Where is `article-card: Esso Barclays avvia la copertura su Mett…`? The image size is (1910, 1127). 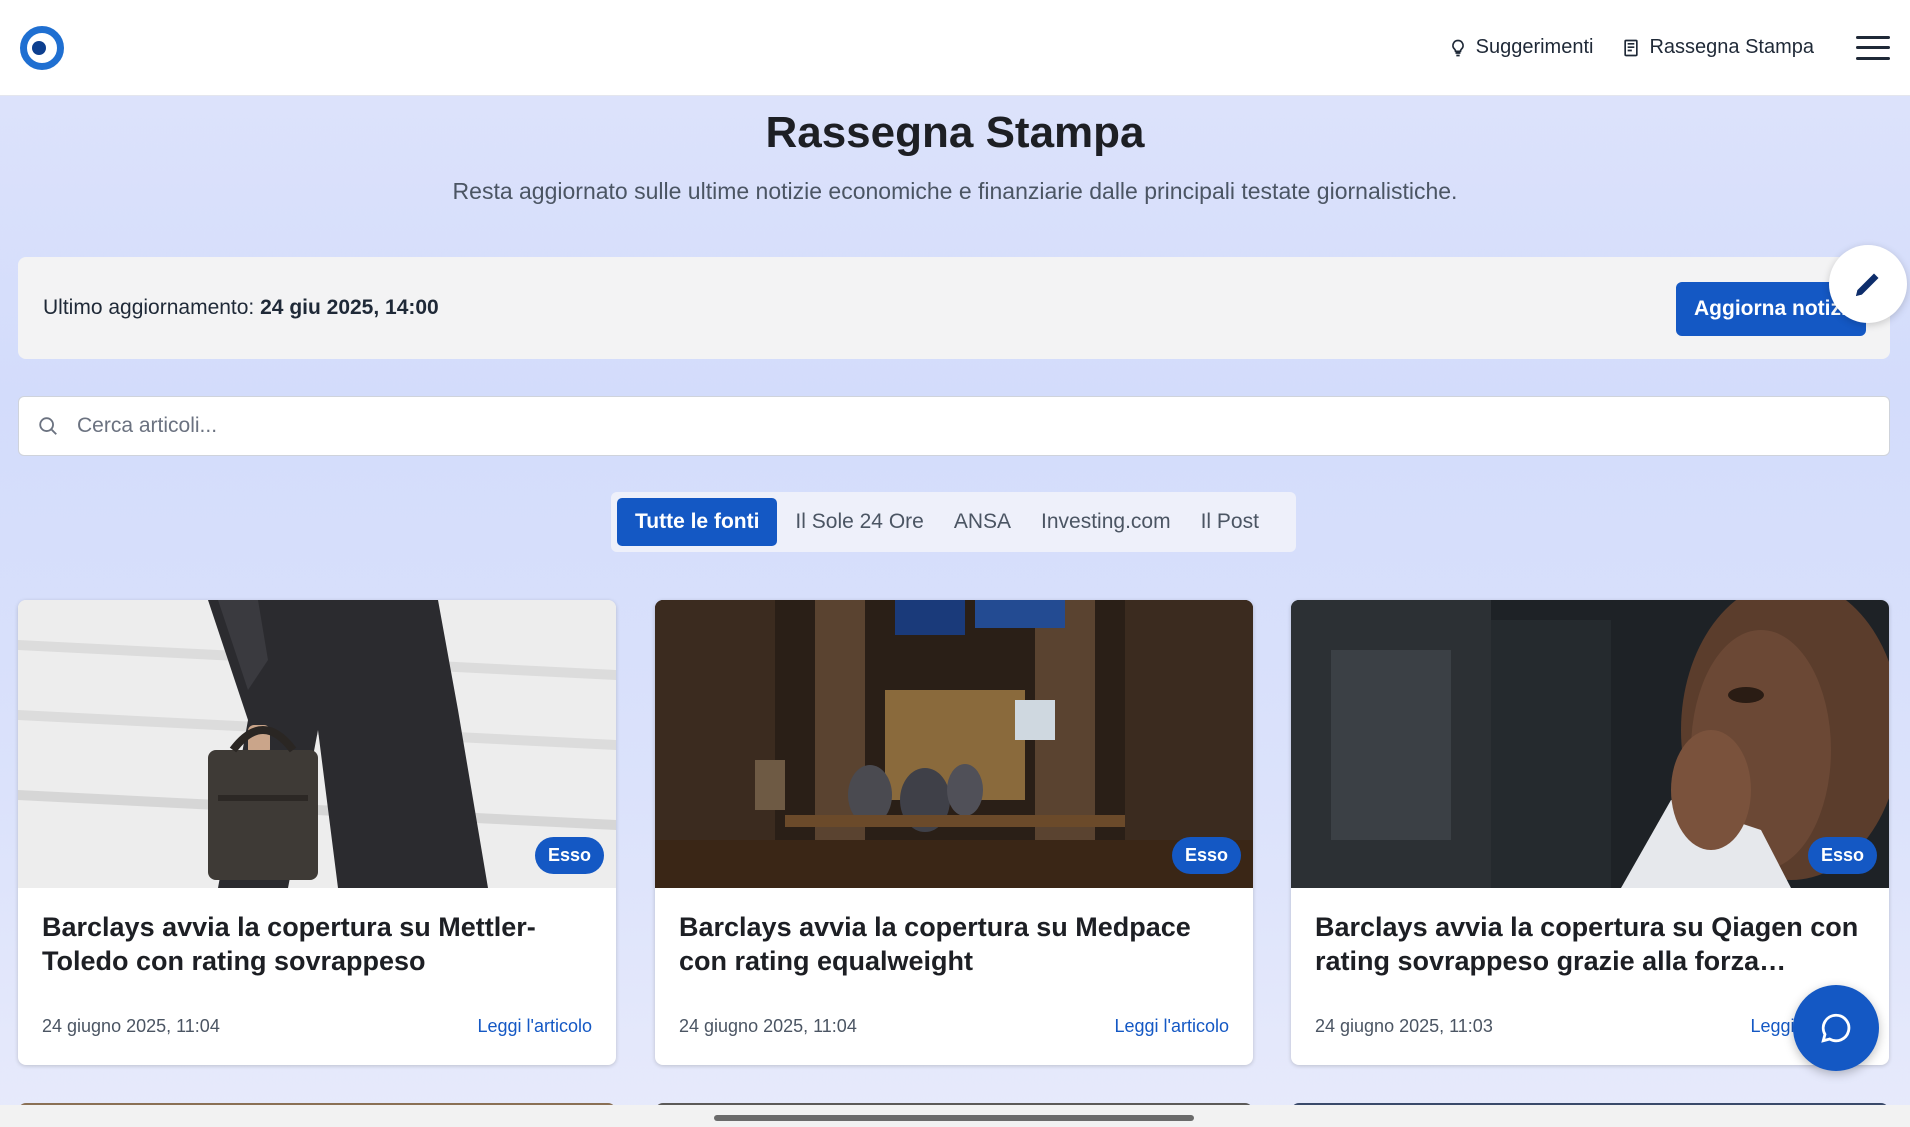 article-card: Esso Barclays avvia la copertura su Mett… is located at coordinates (317, 832).